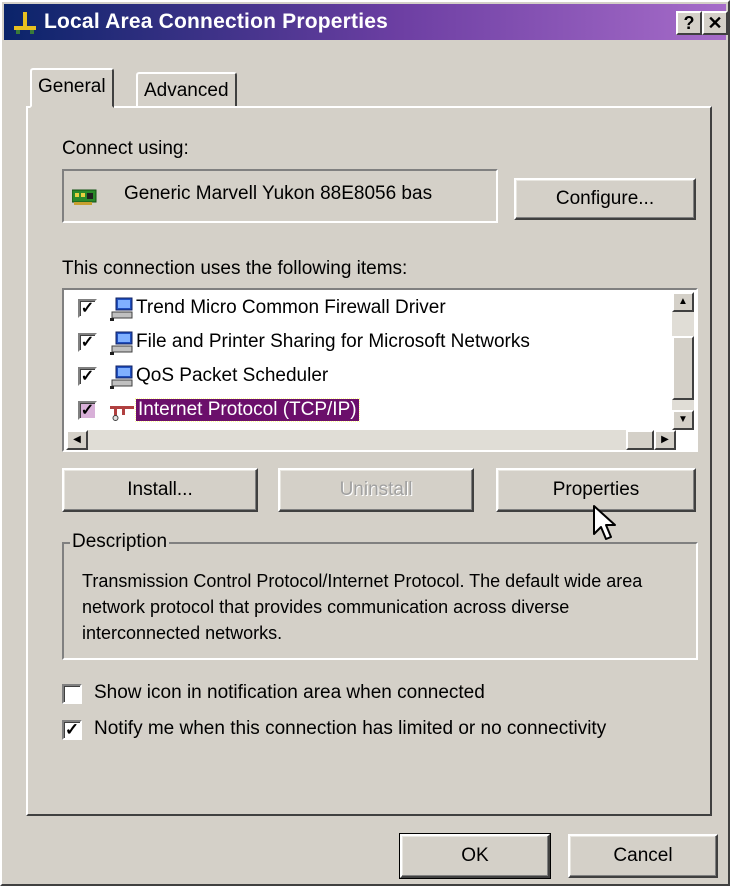  What do you see at coordinates (371, 440) in the screenshot?
I see `horizontal-scrollbar: ◀ ▶` at bounding box center [371, 440].